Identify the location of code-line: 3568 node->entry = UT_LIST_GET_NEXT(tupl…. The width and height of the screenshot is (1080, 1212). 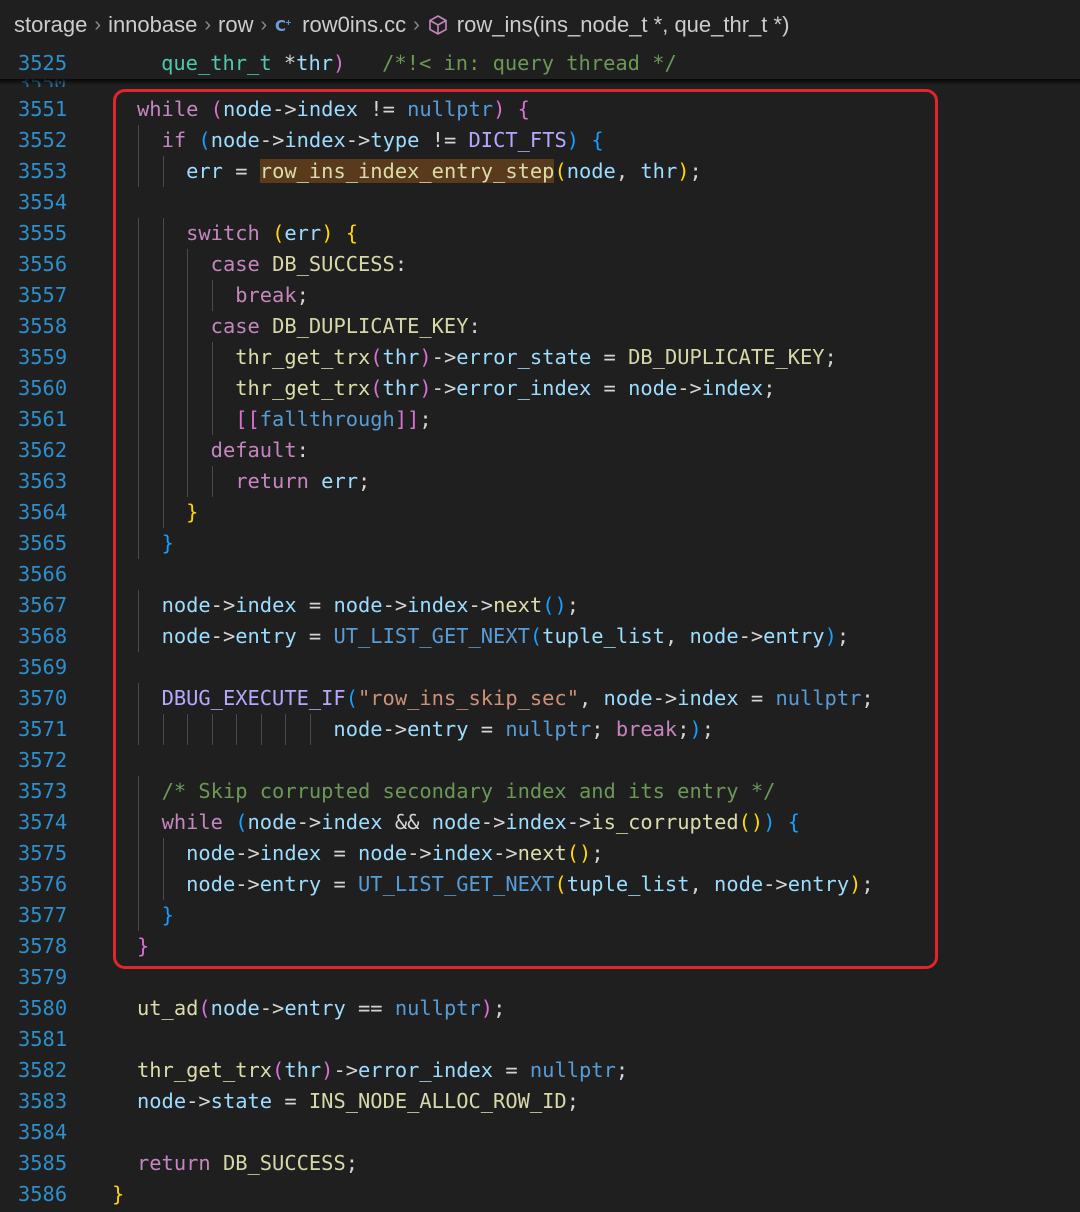
(540, 636).